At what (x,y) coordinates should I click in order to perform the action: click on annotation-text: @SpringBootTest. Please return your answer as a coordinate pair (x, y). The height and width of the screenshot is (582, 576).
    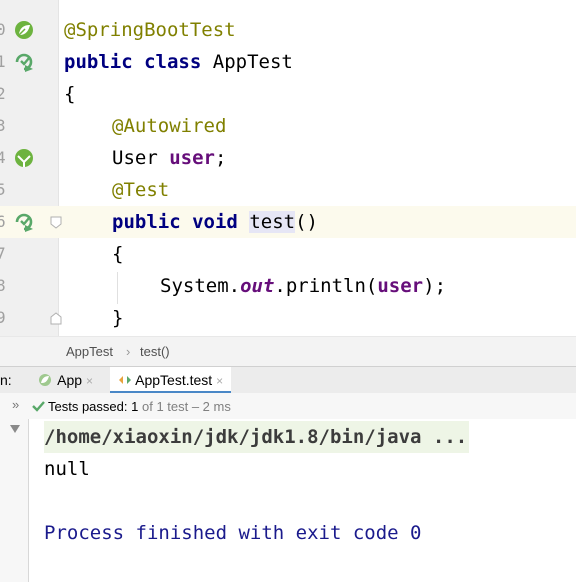
    Looking at the image, I should click on (150, 30).